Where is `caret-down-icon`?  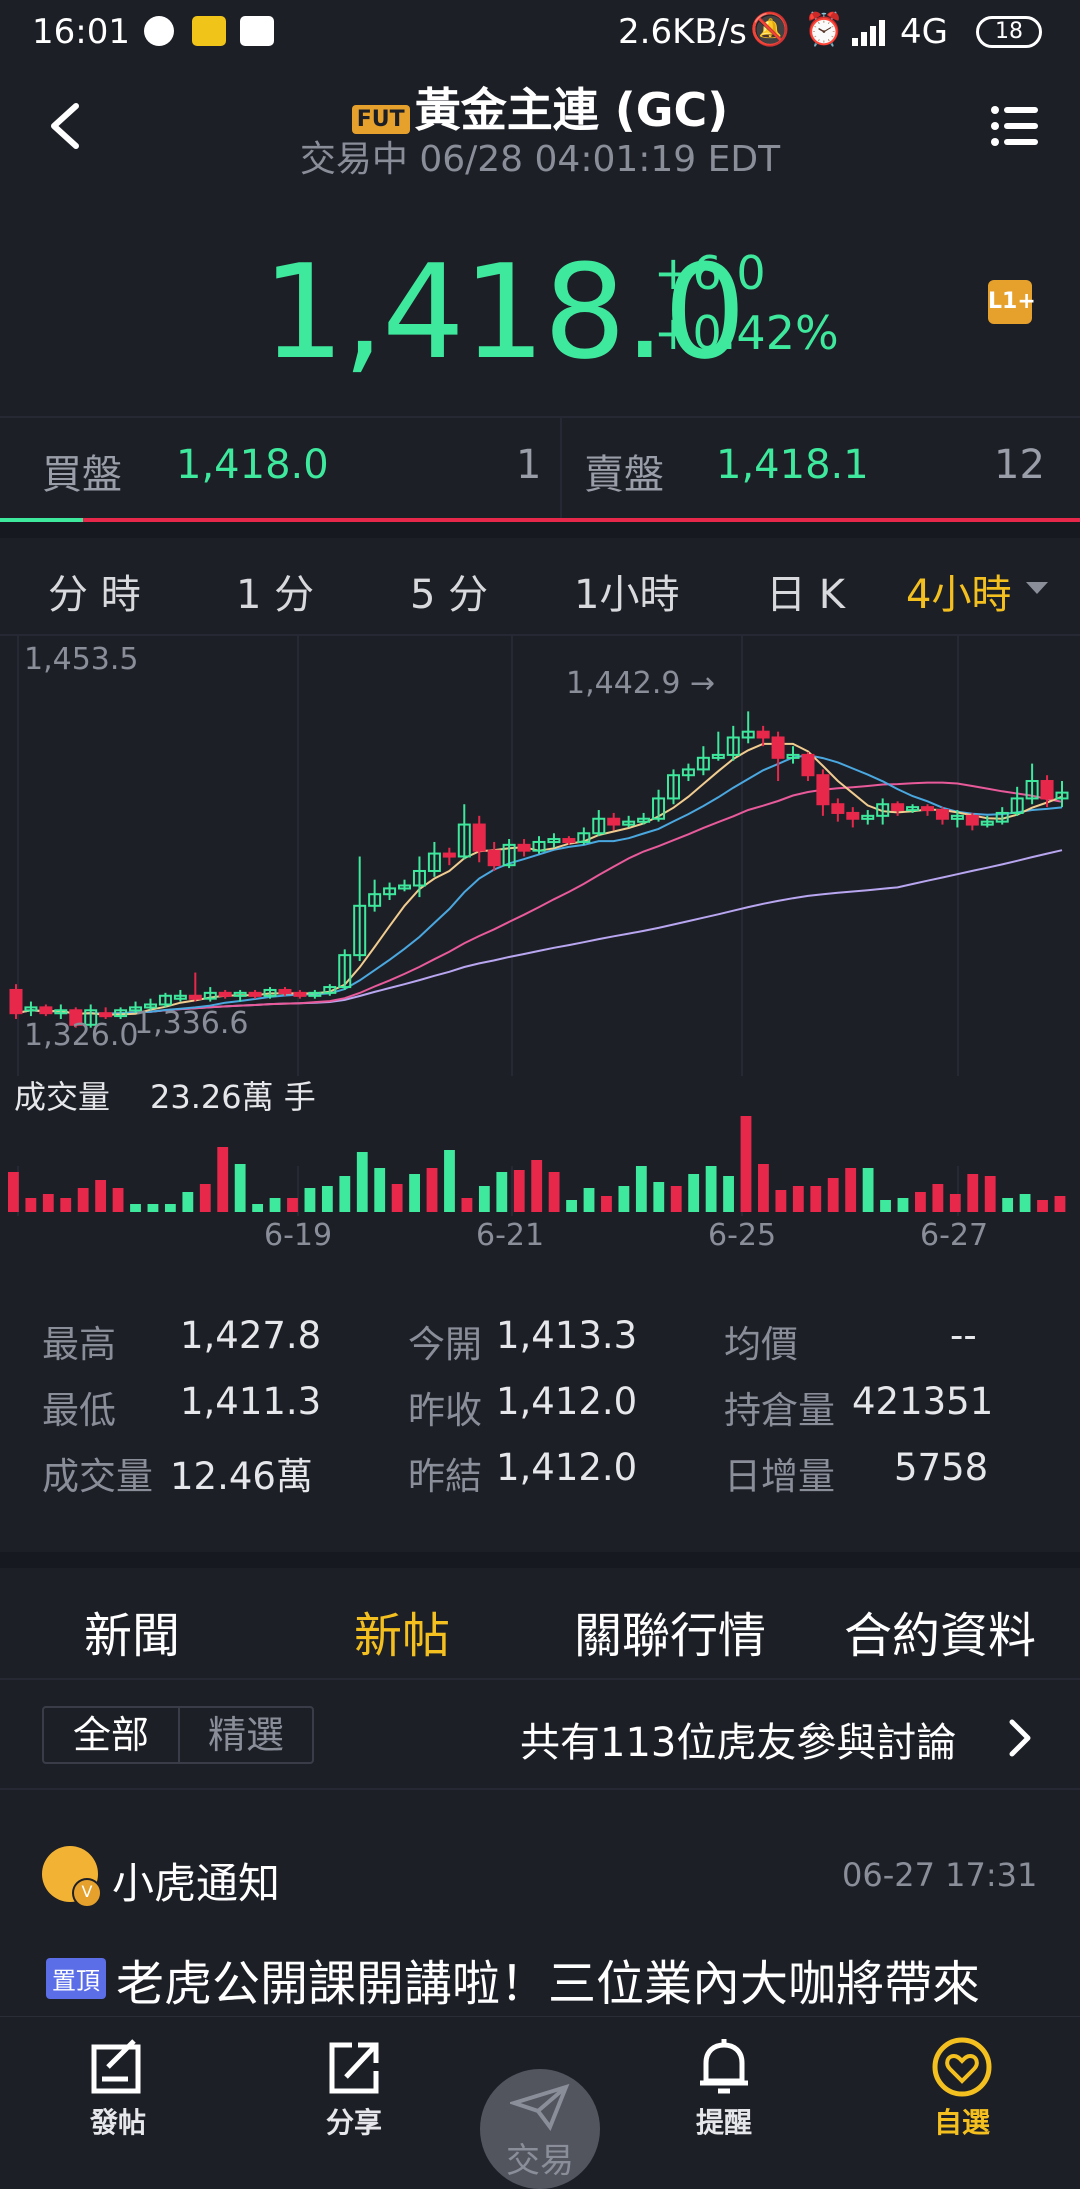
caret-down-icon is located at coordinates (1037, 589).